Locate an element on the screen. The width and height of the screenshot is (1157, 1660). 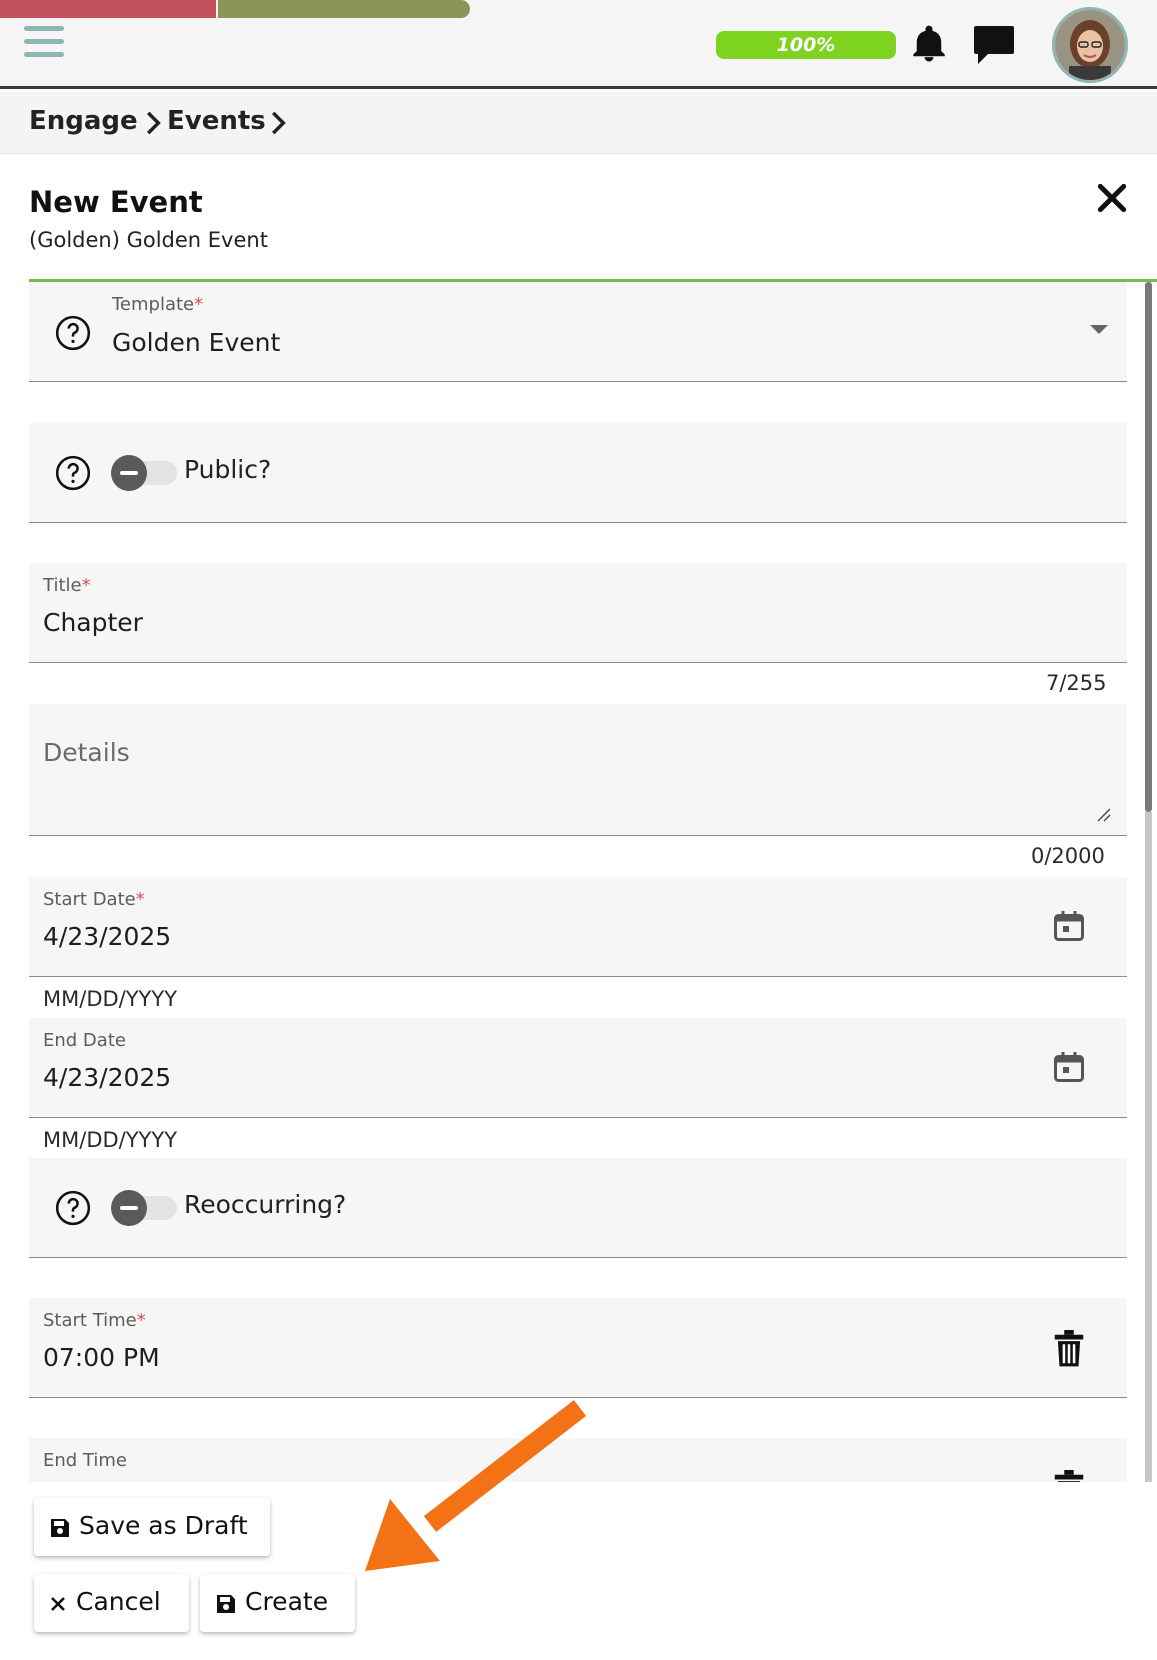
end-date-field: End Date 4/23/2025 is located at coordinates (578, 1068).